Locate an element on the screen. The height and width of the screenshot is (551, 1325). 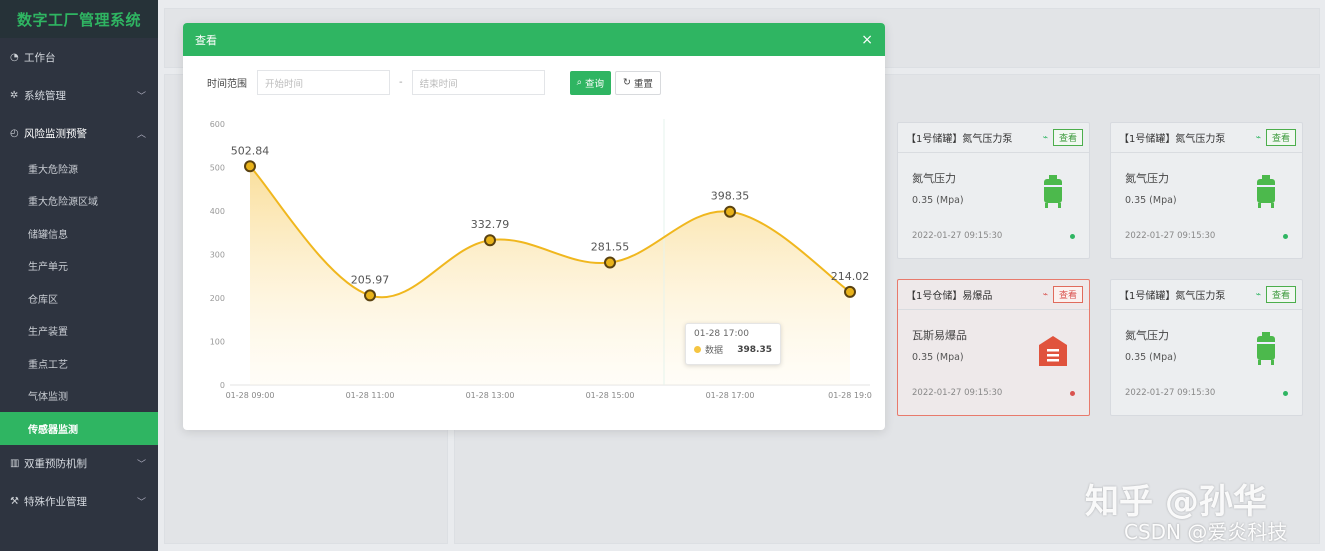
tooltip-value: 398.35 is located at coordinates (754, 349).